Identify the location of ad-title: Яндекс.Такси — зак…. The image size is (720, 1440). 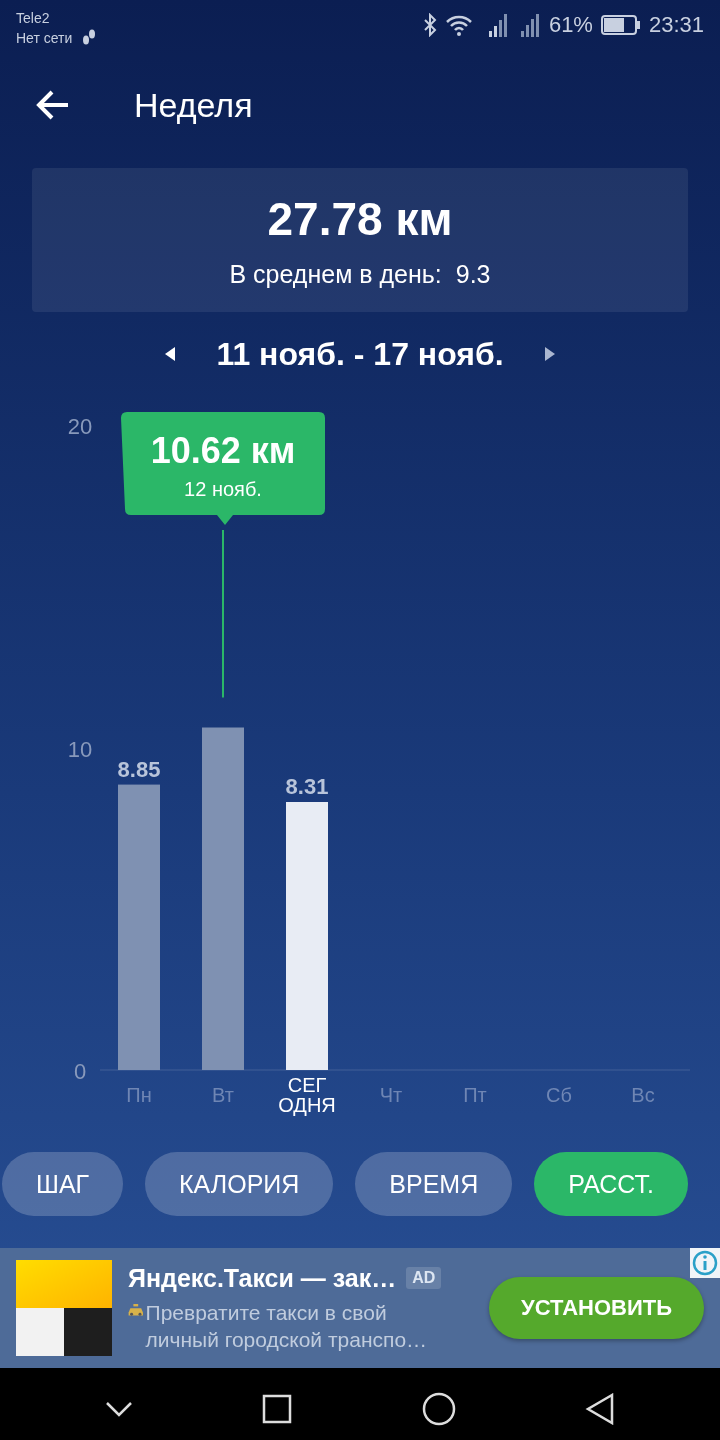
(262, 1278).